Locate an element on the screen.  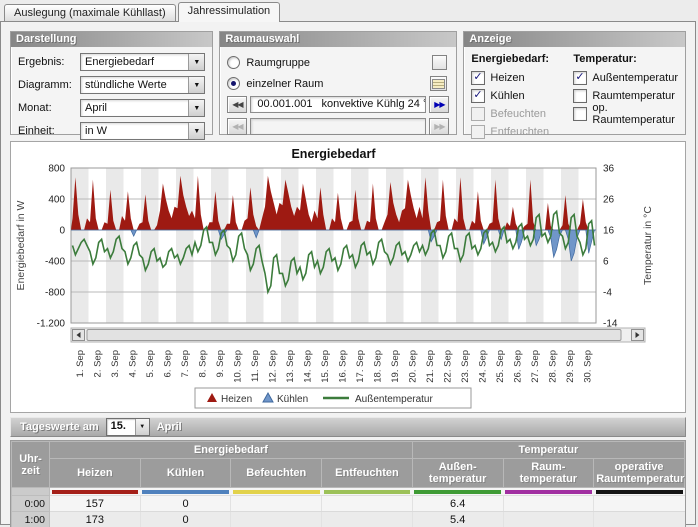
checkbox-row-k-hlen: Kühlen is located at coordinates (522, 96).